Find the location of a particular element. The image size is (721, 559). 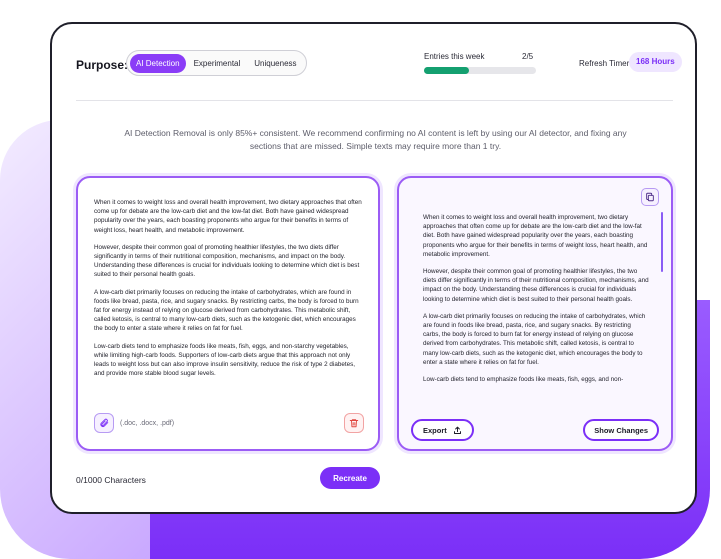

copy-icon is located at coordinates (650, 197).